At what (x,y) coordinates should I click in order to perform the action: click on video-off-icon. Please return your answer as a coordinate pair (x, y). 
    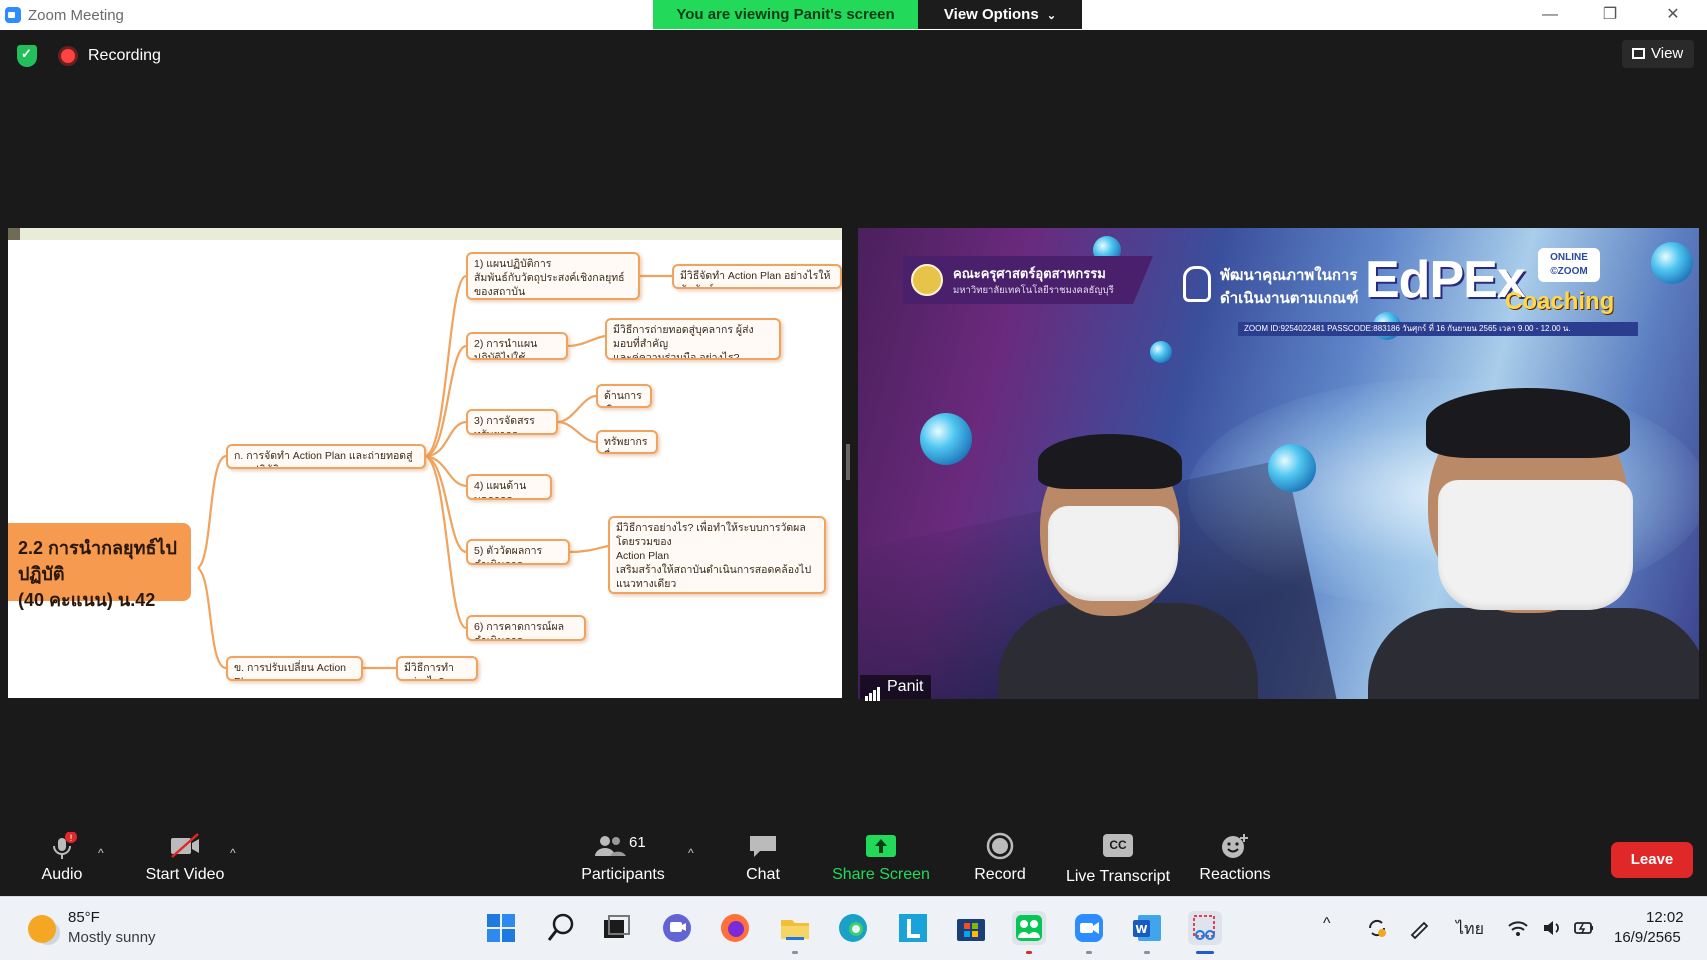
    Looking at the image, I should click on (185, 846).